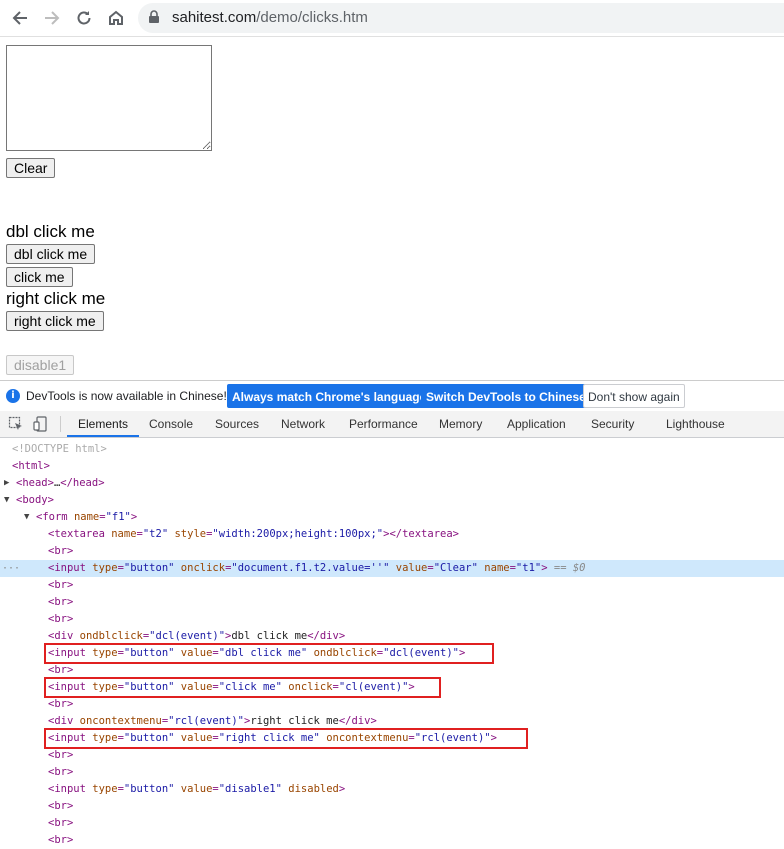 This screenshot has width=784, height=849. I want to click on info-icon: i, so click(13, 396).